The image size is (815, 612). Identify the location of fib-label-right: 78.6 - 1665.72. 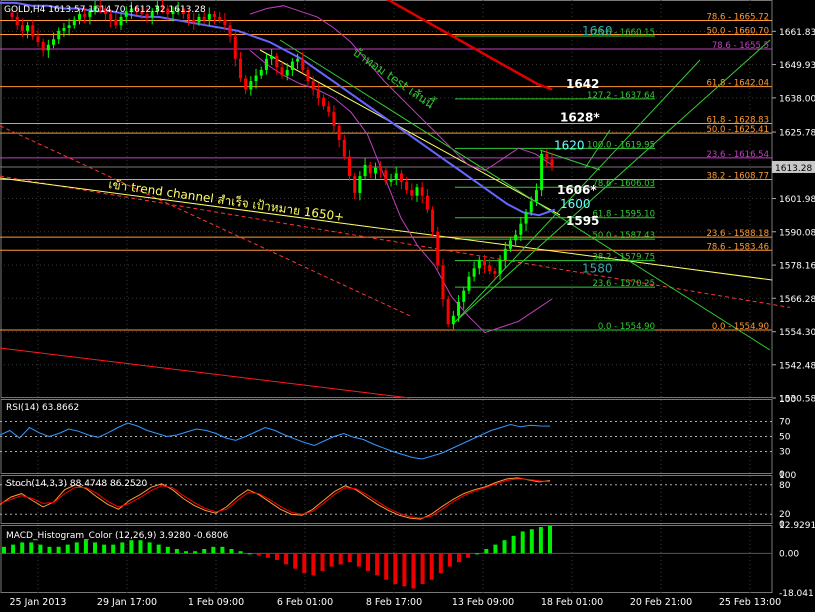
(737, 17).